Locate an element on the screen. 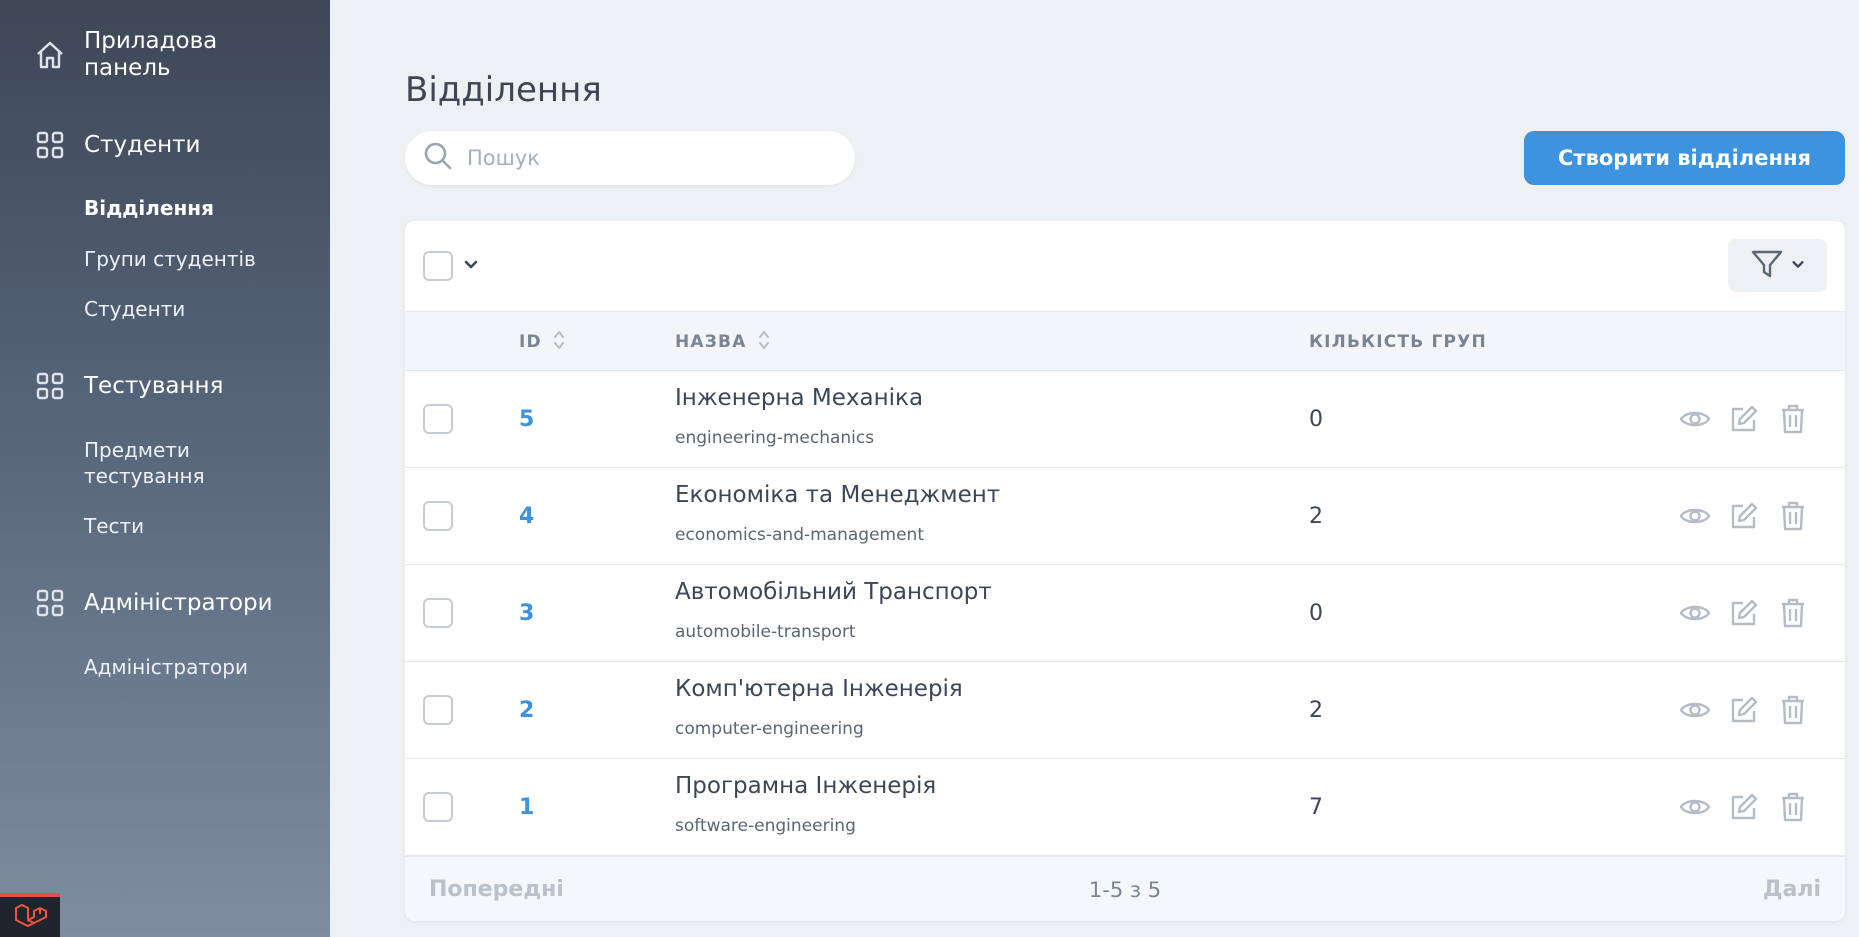 This screenshot has width=1859, height=937. sidebar-section-testing: Тестування is located at coordinates (128, 386).